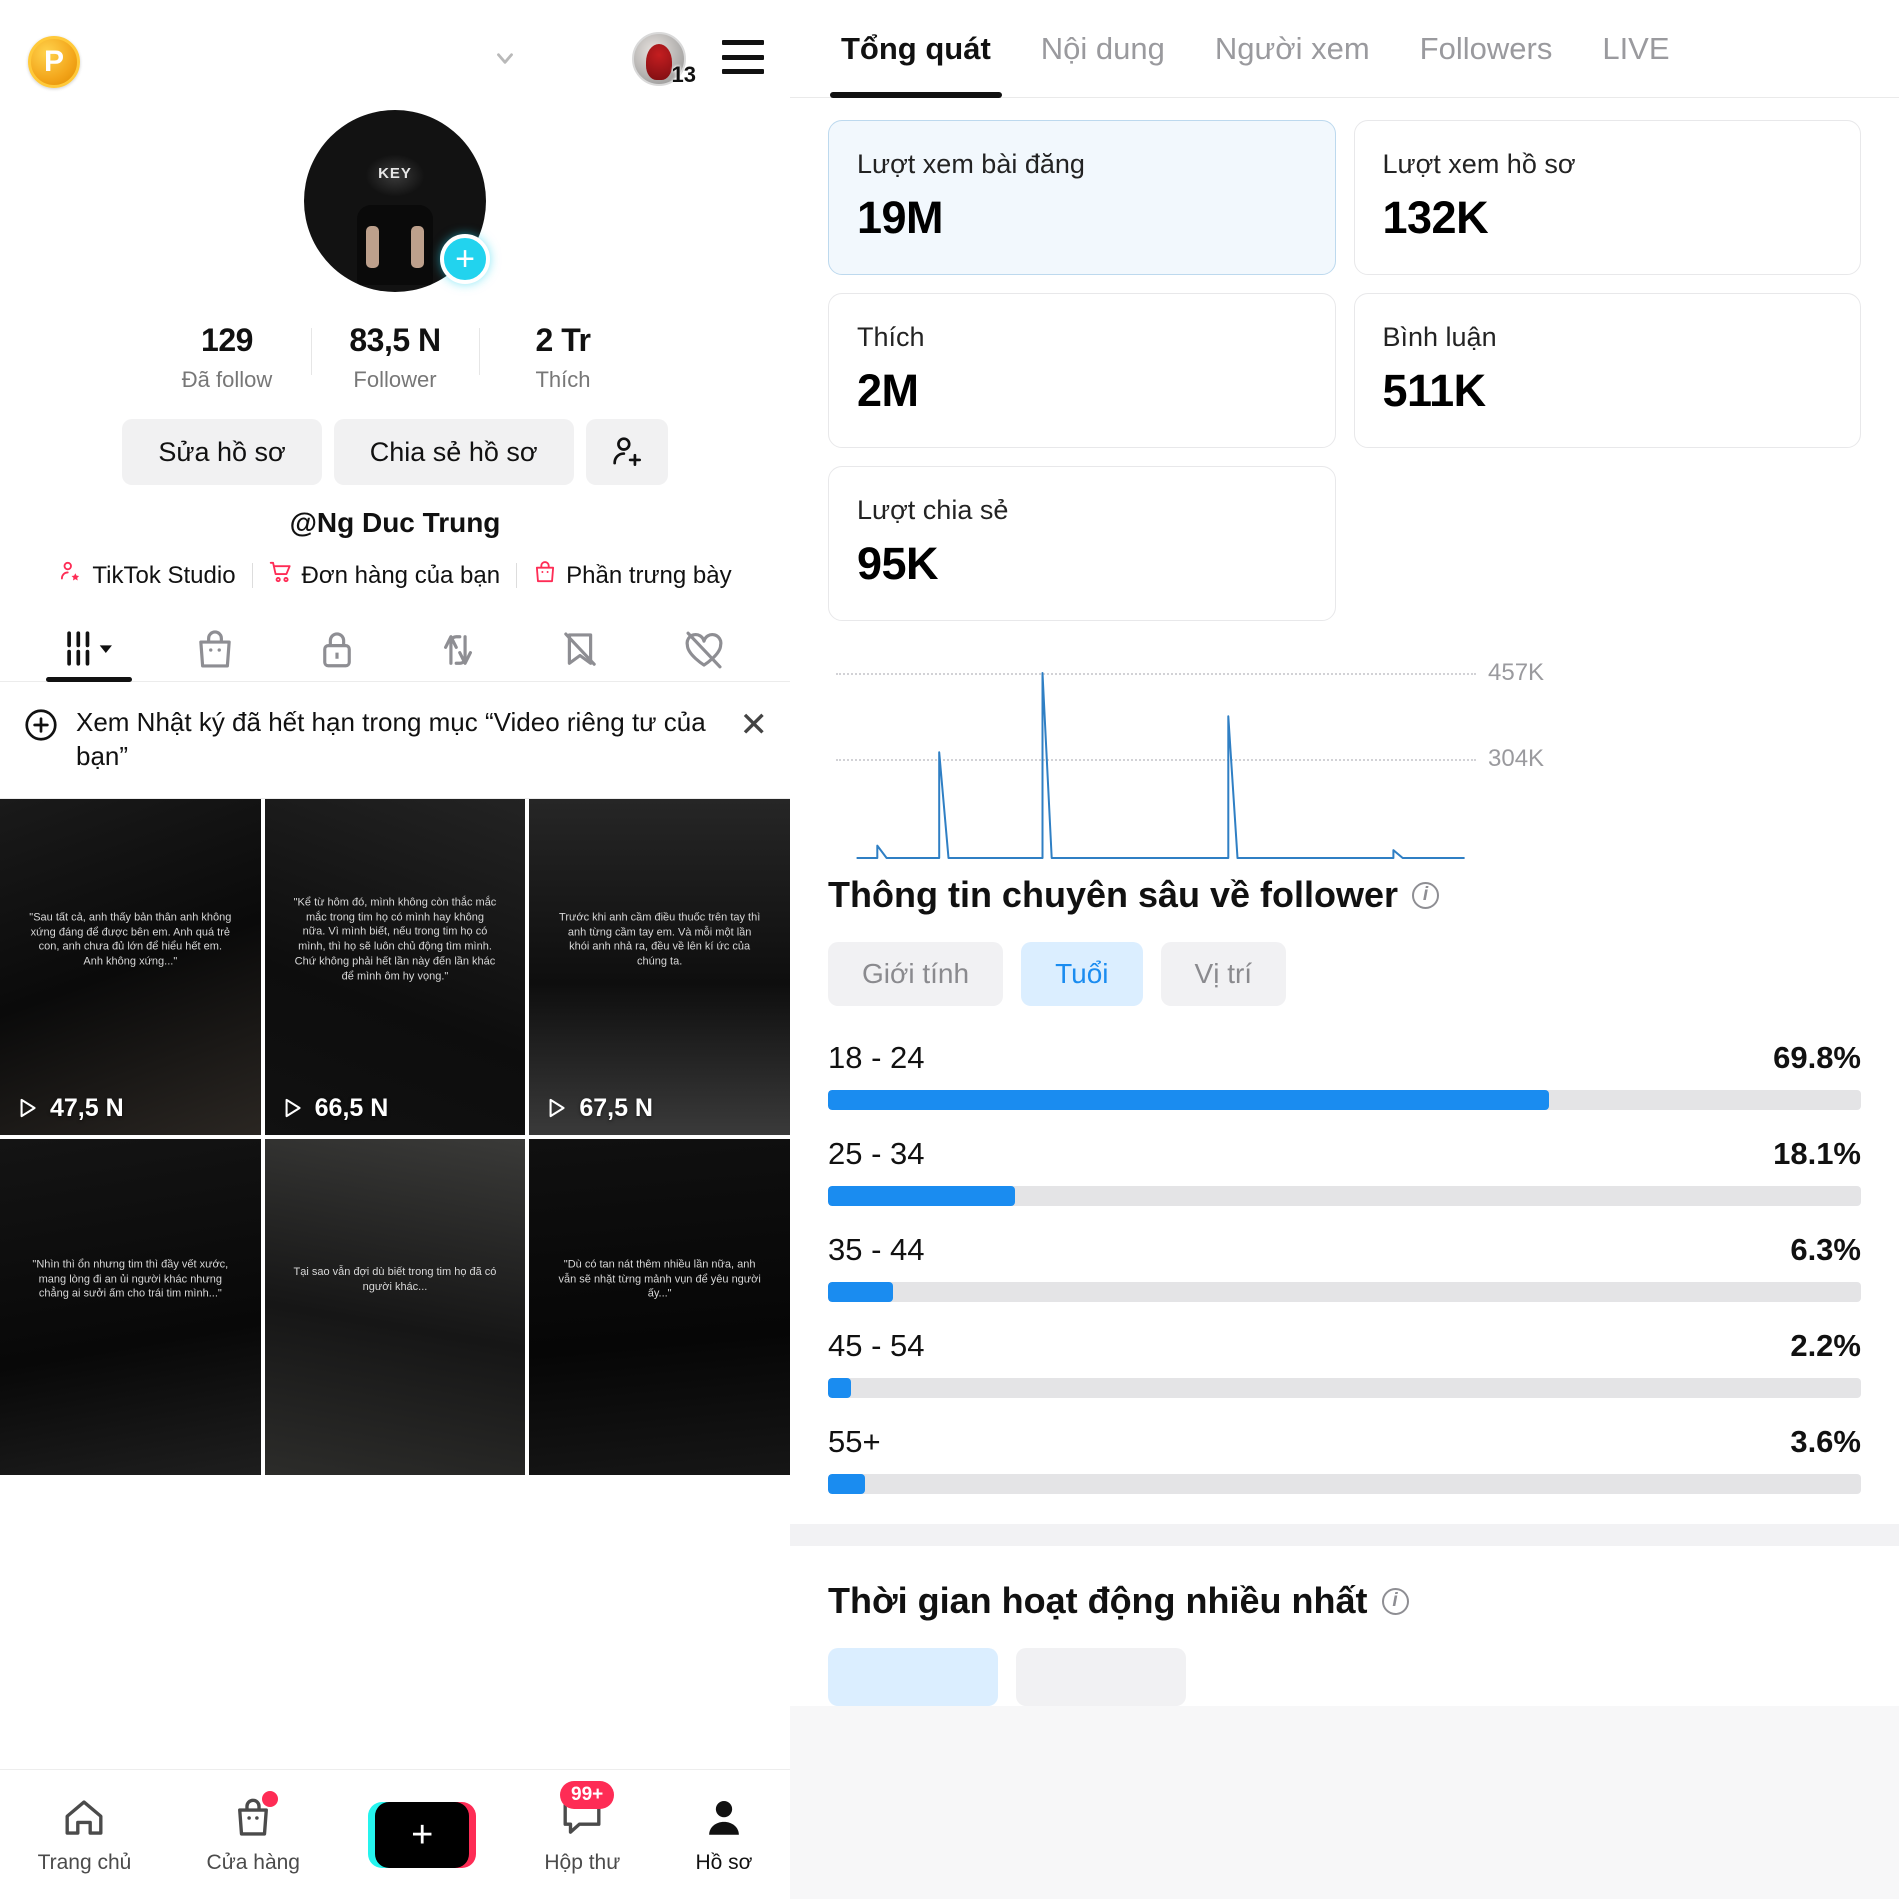 The height and width of the screenshot is (1899, 1899). Describe the element at coordinates (876, 1249) in the screenshot. I see `age-label: 35 - 44` at that location.